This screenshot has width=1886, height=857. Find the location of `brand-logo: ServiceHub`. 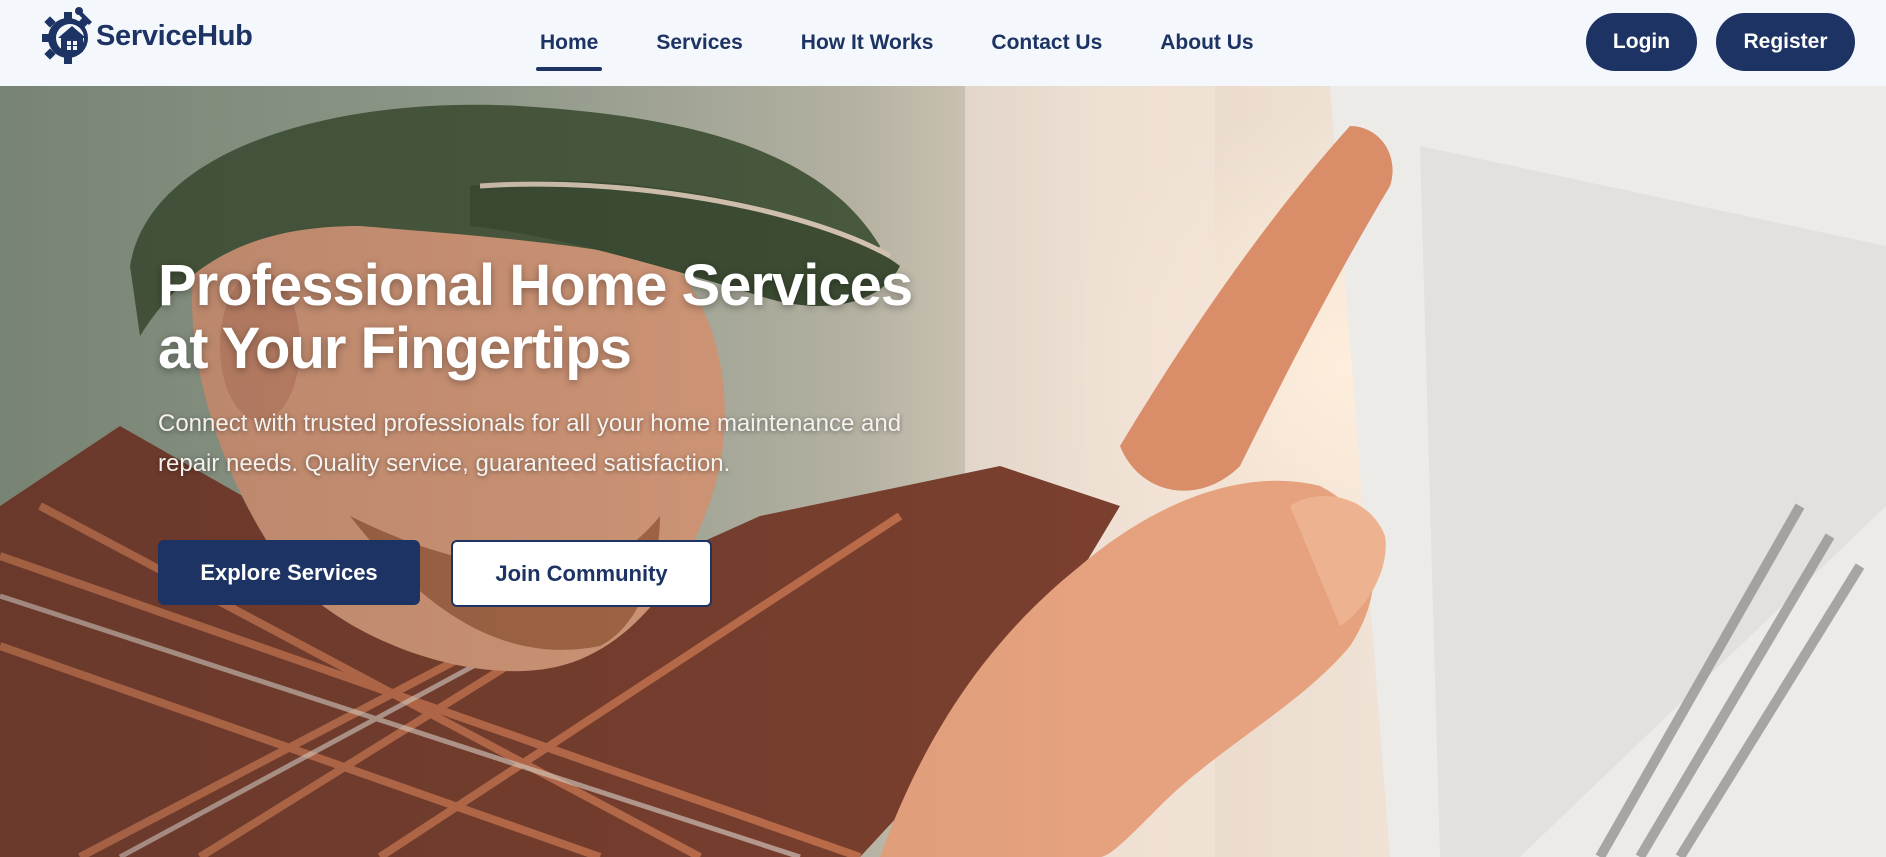

brand-logo: ServiceHub is located at coordinates (146, 36).